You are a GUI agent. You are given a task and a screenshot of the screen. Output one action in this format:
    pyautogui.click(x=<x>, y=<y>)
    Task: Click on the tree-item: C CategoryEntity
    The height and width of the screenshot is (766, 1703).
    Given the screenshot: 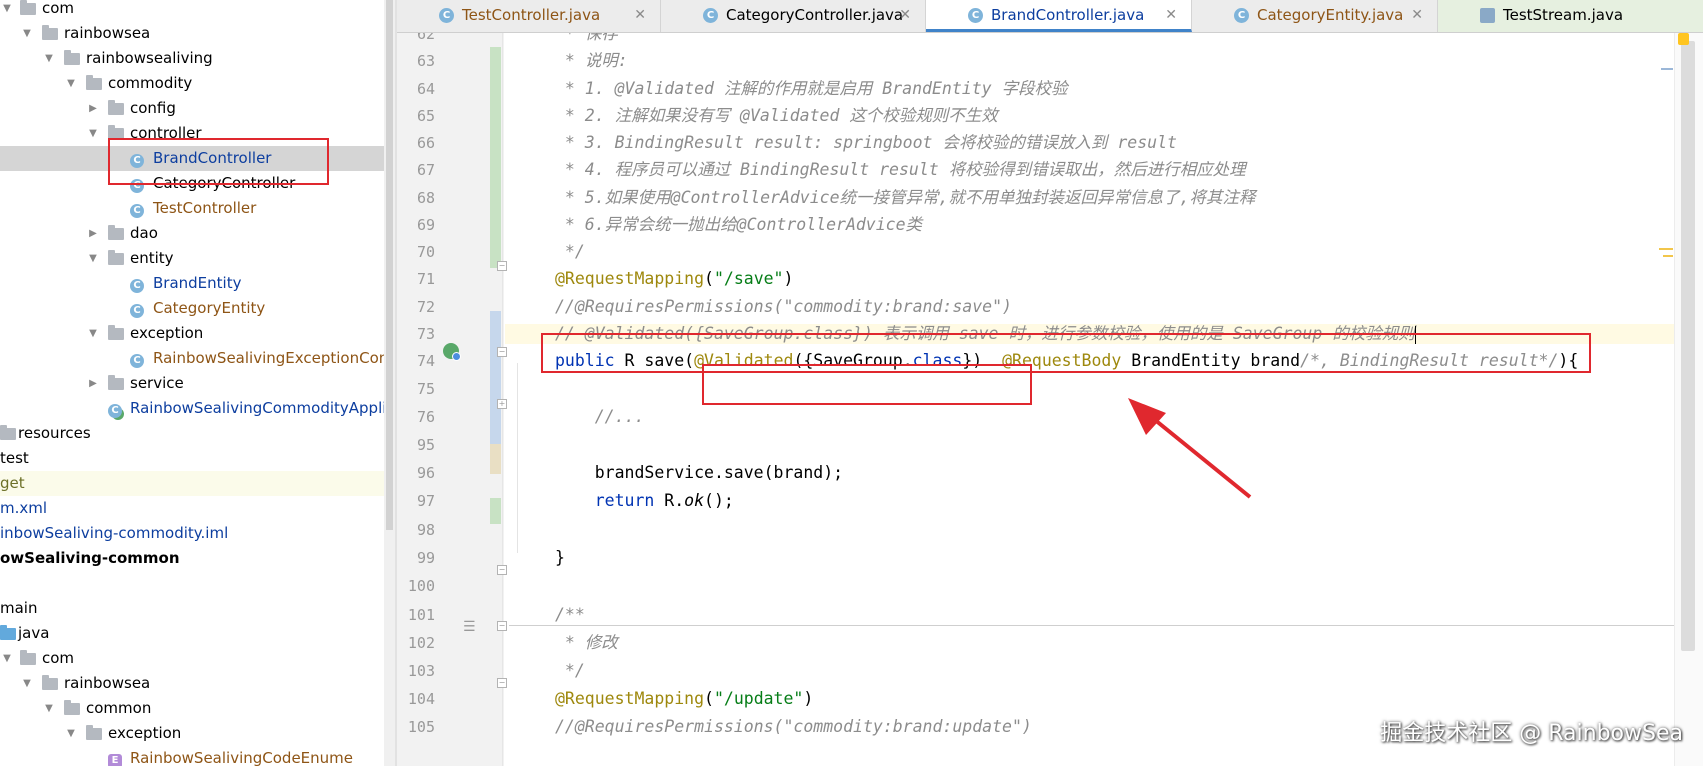 What is the action you would take?
    pyautogui.click(x=192, y=308)
    